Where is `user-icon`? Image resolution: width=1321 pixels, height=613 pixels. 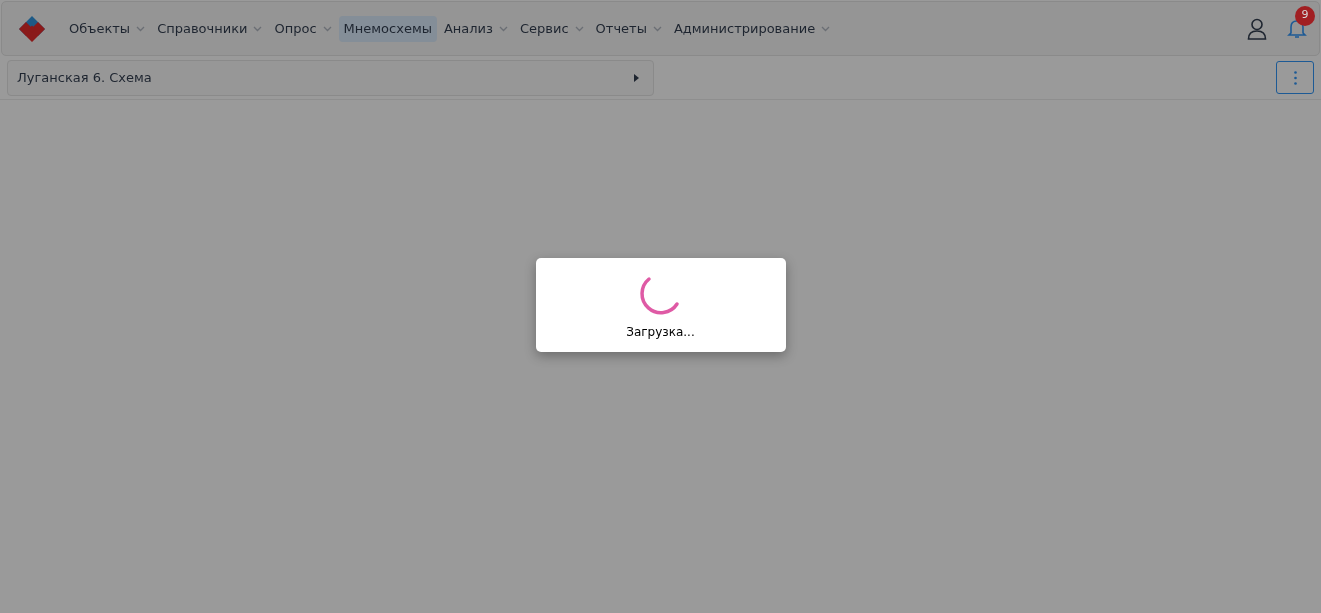
user-icon is located at coordinates (1257, 28).